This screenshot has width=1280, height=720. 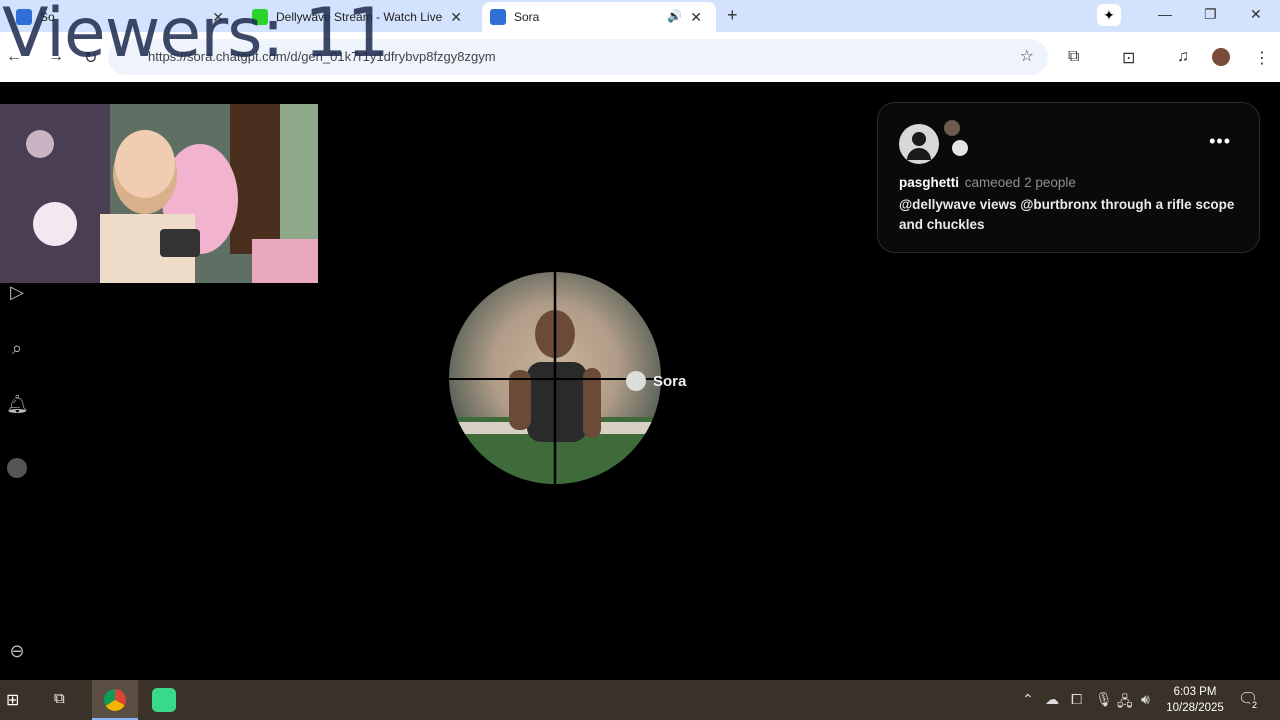 What do you see at coordinates (196, 36) in the screenshot?
I see `viewers-count-overlay: Viewers: 11` at bounding box center [196, 36].